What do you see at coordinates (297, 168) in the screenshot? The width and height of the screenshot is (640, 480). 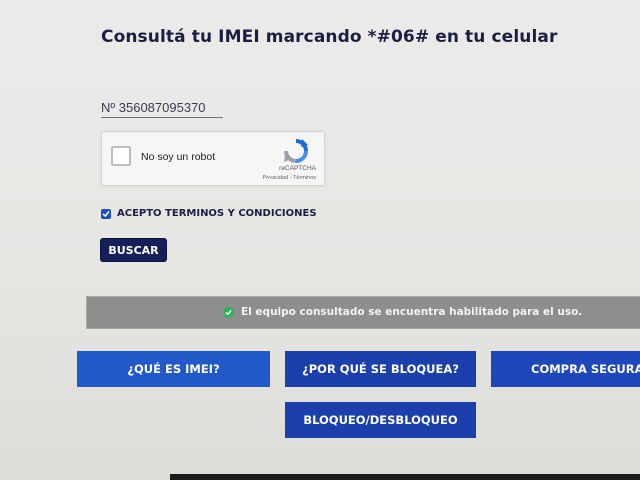 I see `recaptcha-brand: reCAPTCHA` at bounding box center [297, 168].